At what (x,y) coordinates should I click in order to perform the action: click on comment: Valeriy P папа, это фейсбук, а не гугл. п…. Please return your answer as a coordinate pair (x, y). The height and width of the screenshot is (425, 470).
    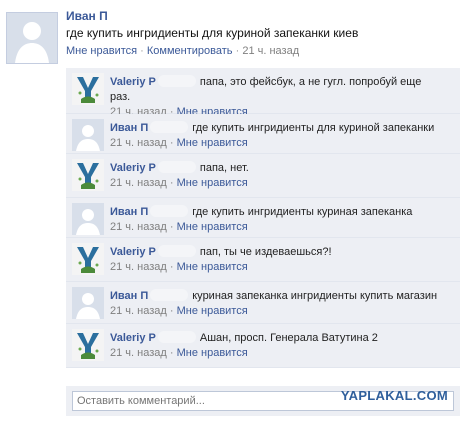
    Looking at the image, I should click on (263, 93).